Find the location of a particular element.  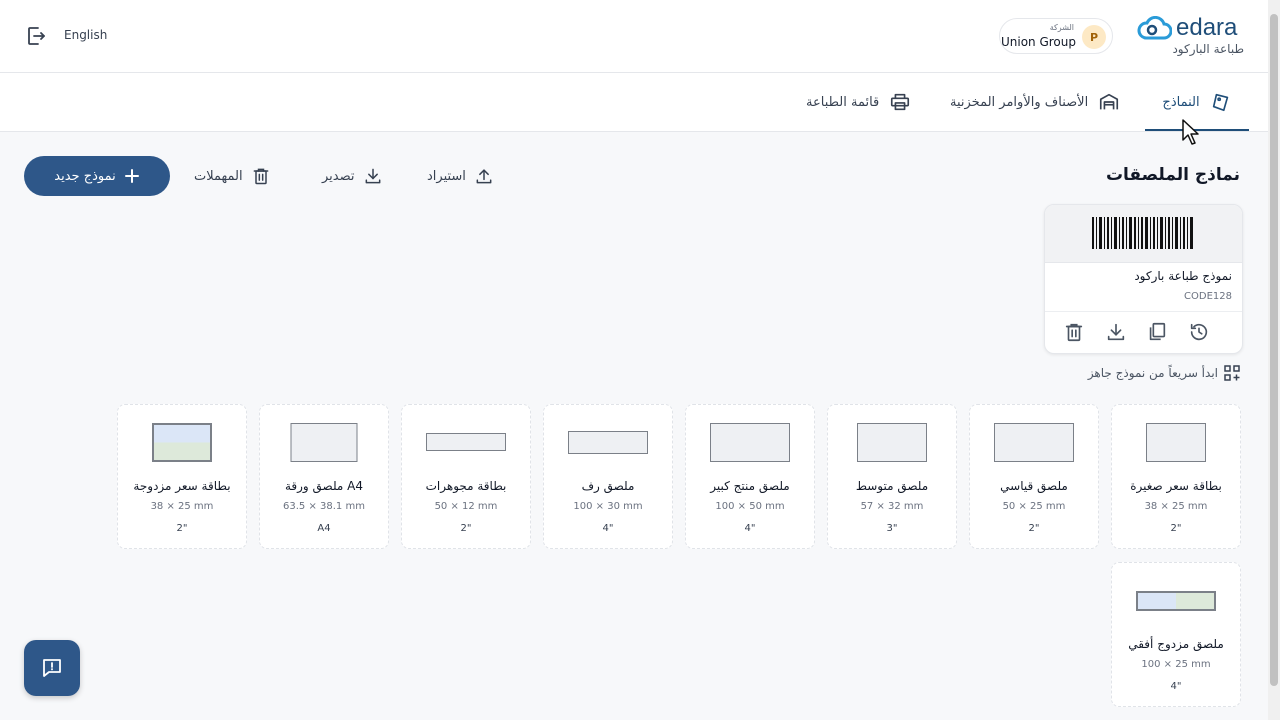

trash-label: المهملات is located at coordinates (218, 176).